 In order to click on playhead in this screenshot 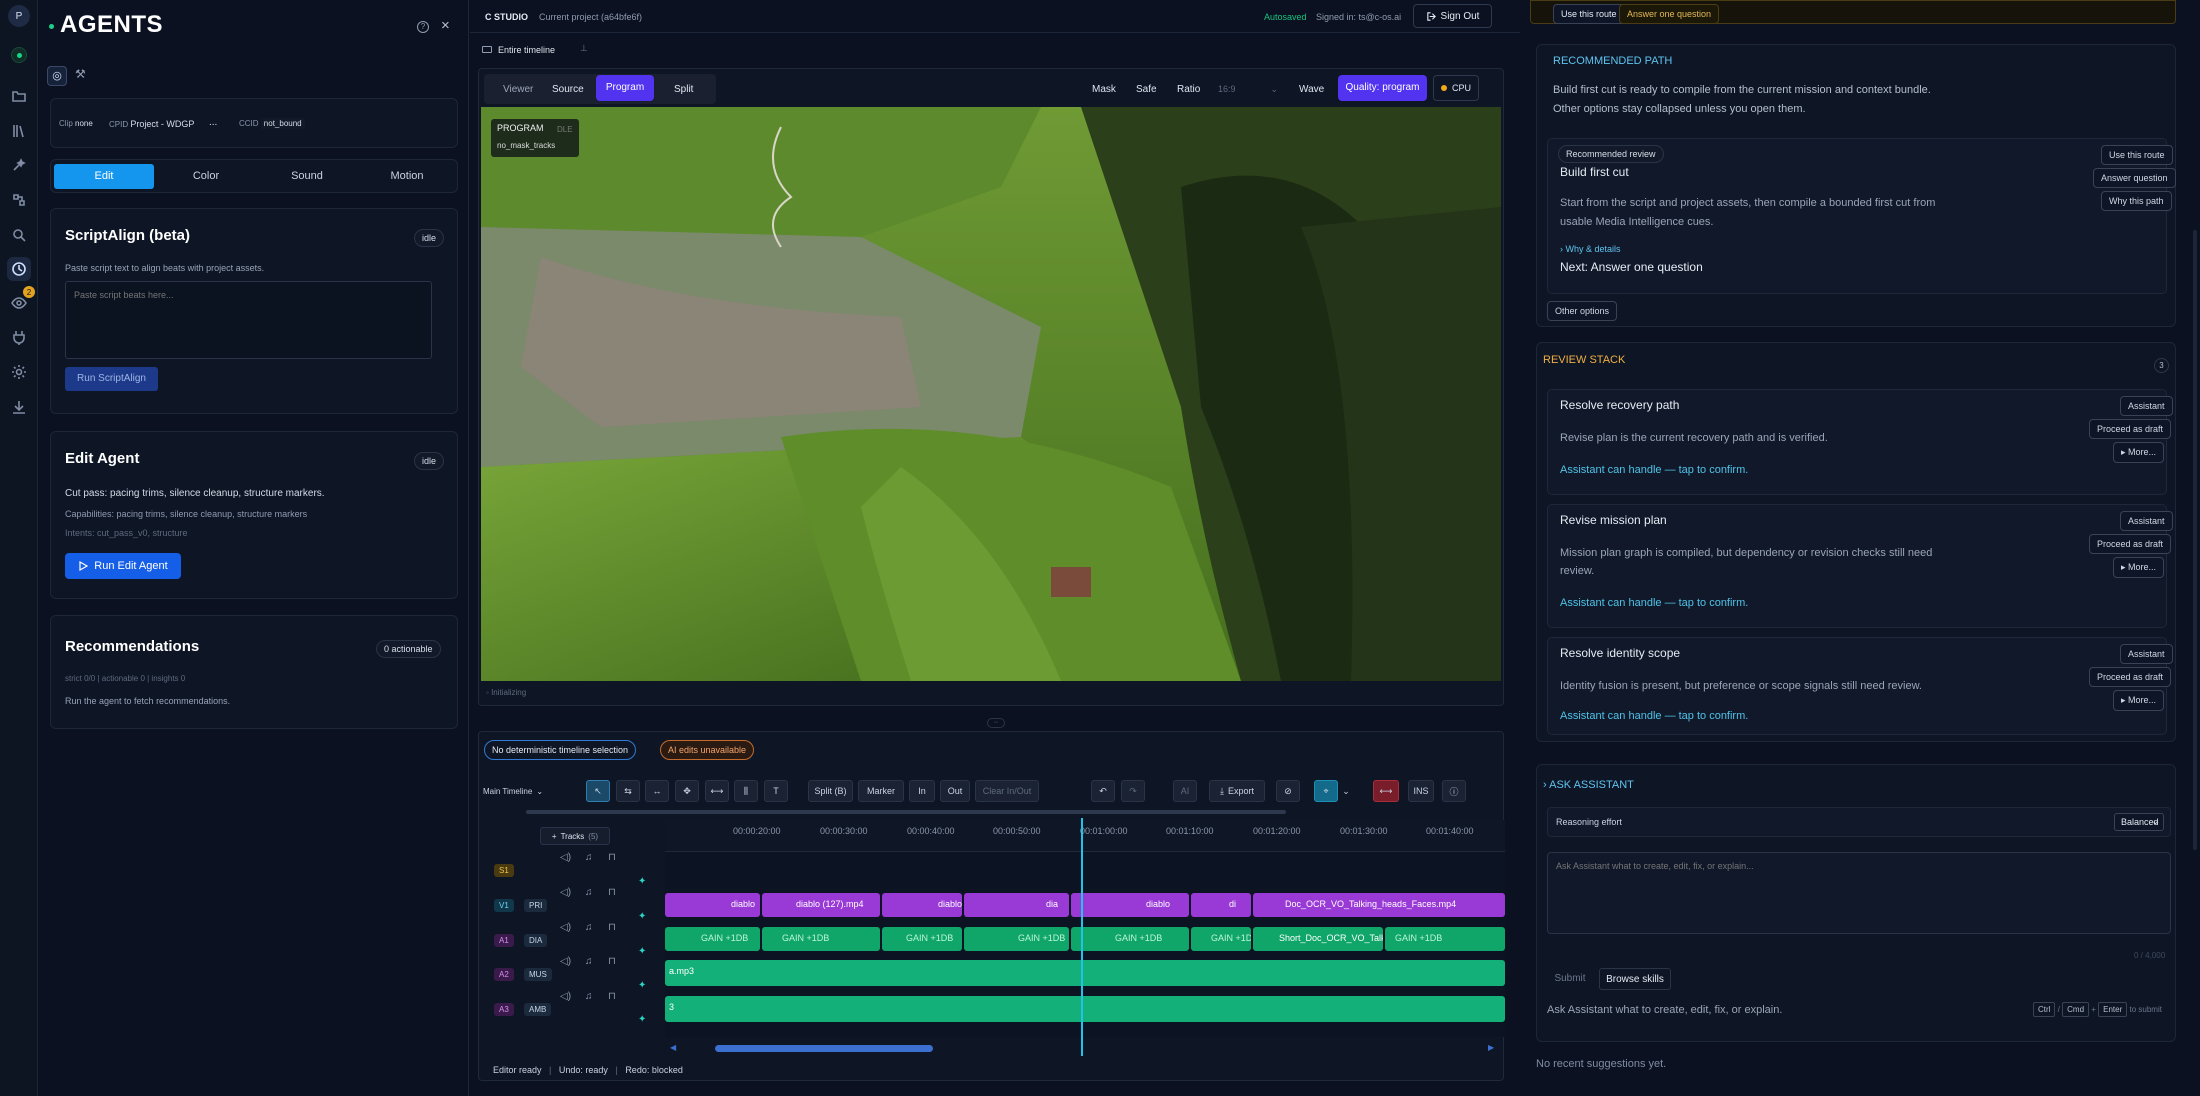, I will do `click(1082, 937)`.